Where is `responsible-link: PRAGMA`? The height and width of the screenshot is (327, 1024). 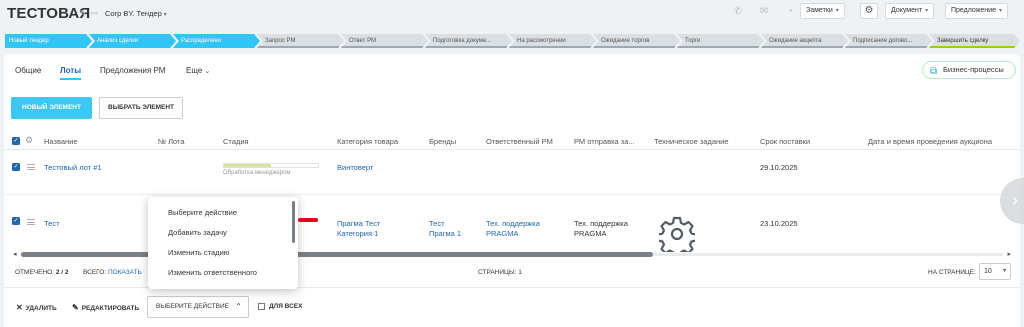 responsible-link: PRAGMA is located at coordinates (502, 234).